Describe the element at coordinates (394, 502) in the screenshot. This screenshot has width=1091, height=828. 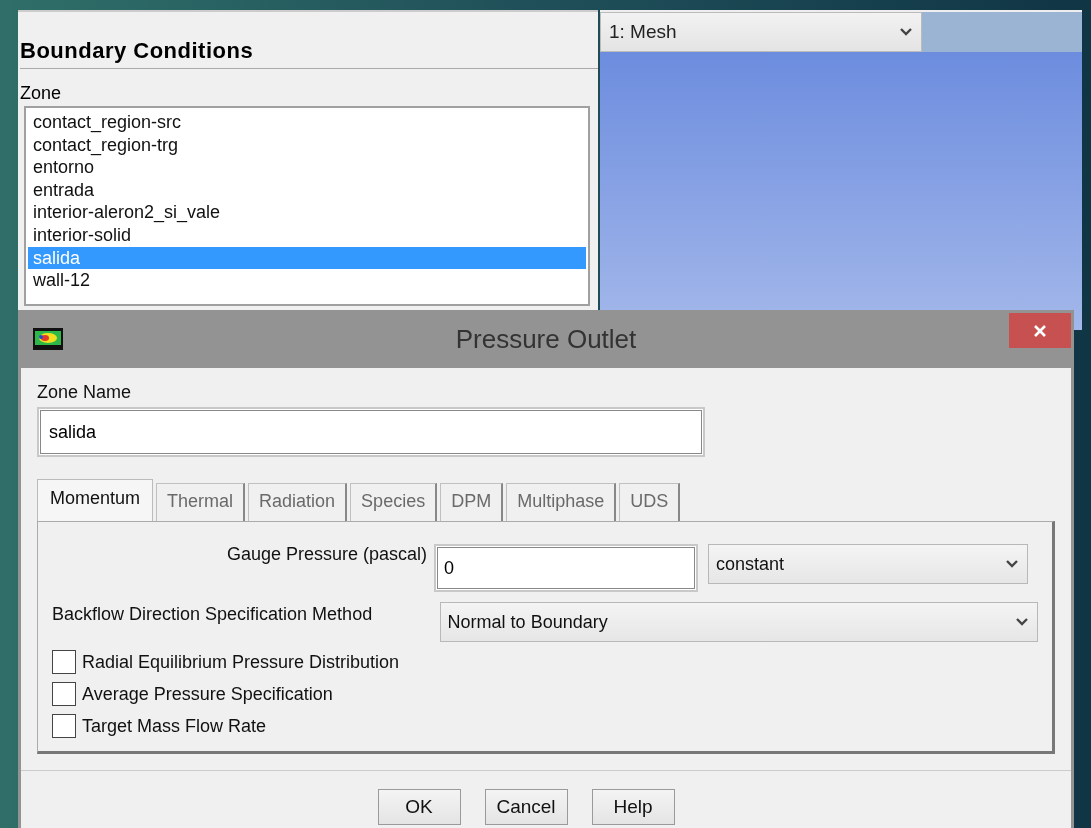
I see `tab: Species` at that location.